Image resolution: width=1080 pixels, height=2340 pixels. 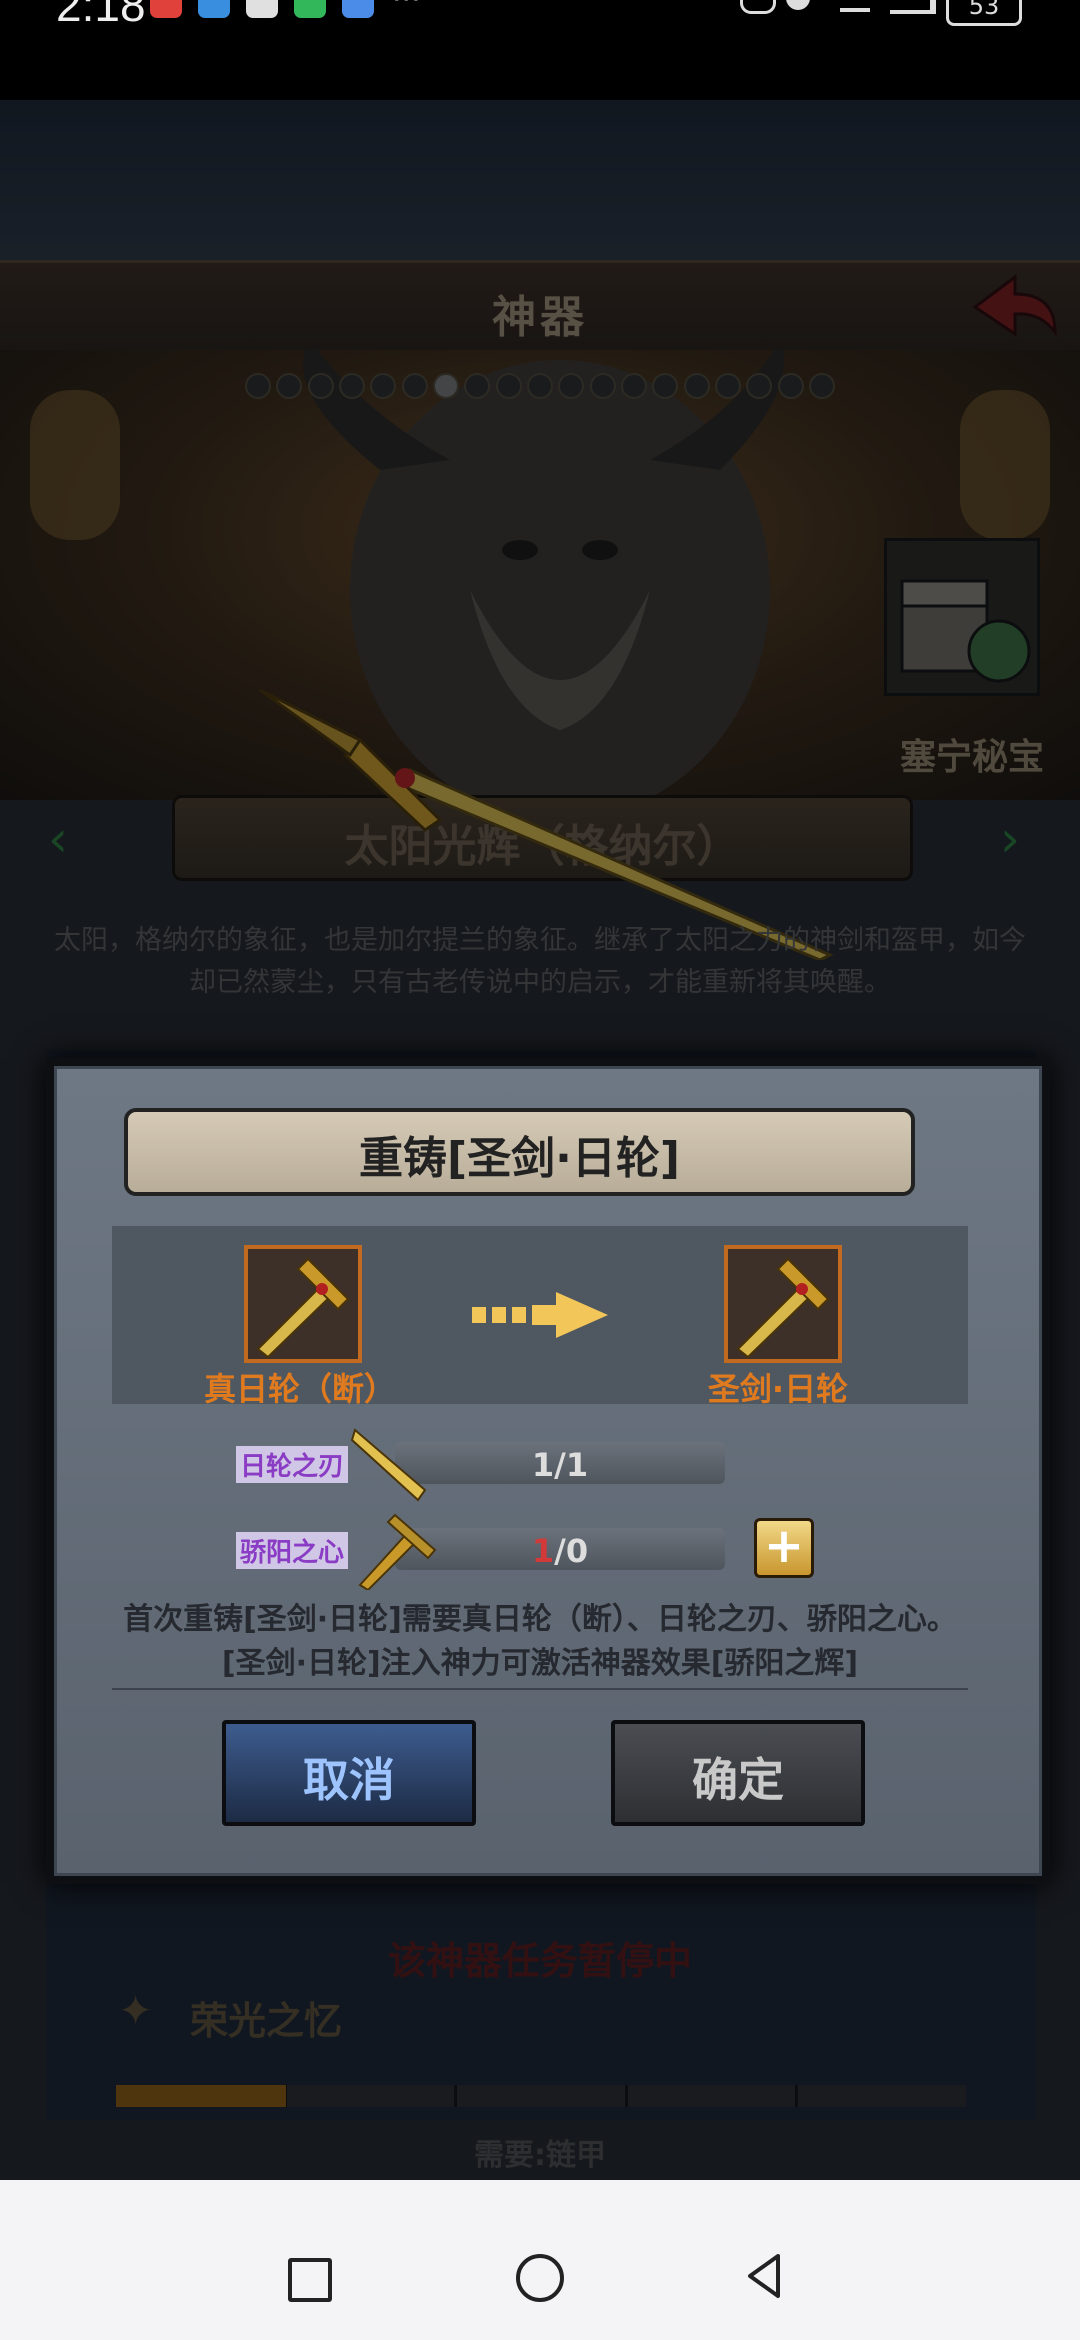 I want to click on material-progress-bar: 1/1, so click(x=560, y=1463).